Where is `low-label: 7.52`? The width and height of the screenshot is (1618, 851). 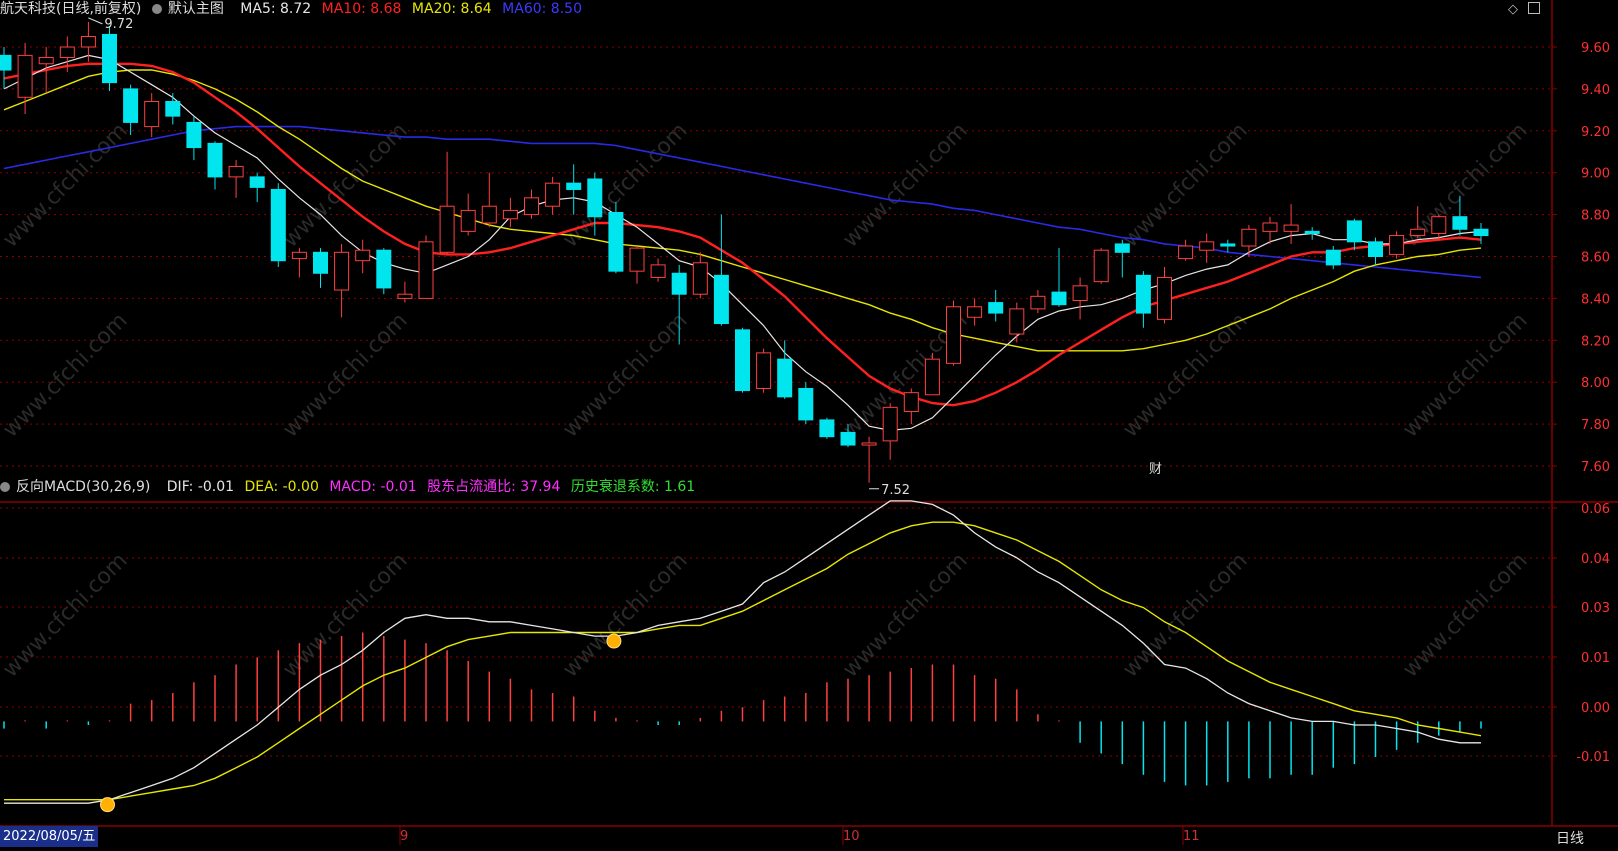
low-label: 7.52 is located at coordinates (895, 490).